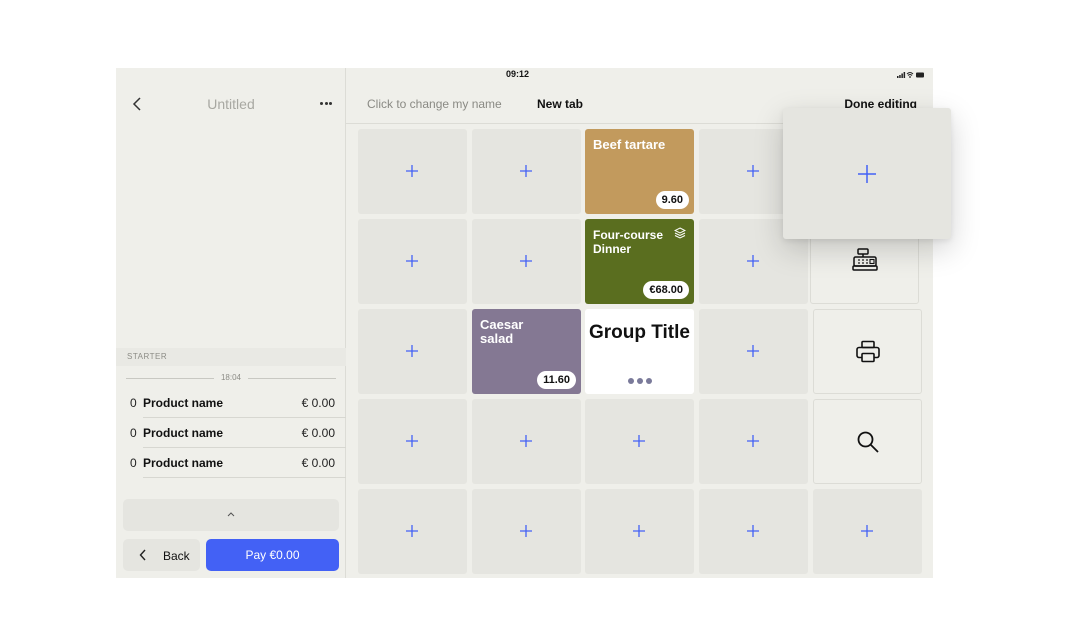 The height and width of the screenshot is (644, 1066). Describe the element at coordinates (502, 331) in the screenshot. I see `product-name: Caesar salad` at that location.